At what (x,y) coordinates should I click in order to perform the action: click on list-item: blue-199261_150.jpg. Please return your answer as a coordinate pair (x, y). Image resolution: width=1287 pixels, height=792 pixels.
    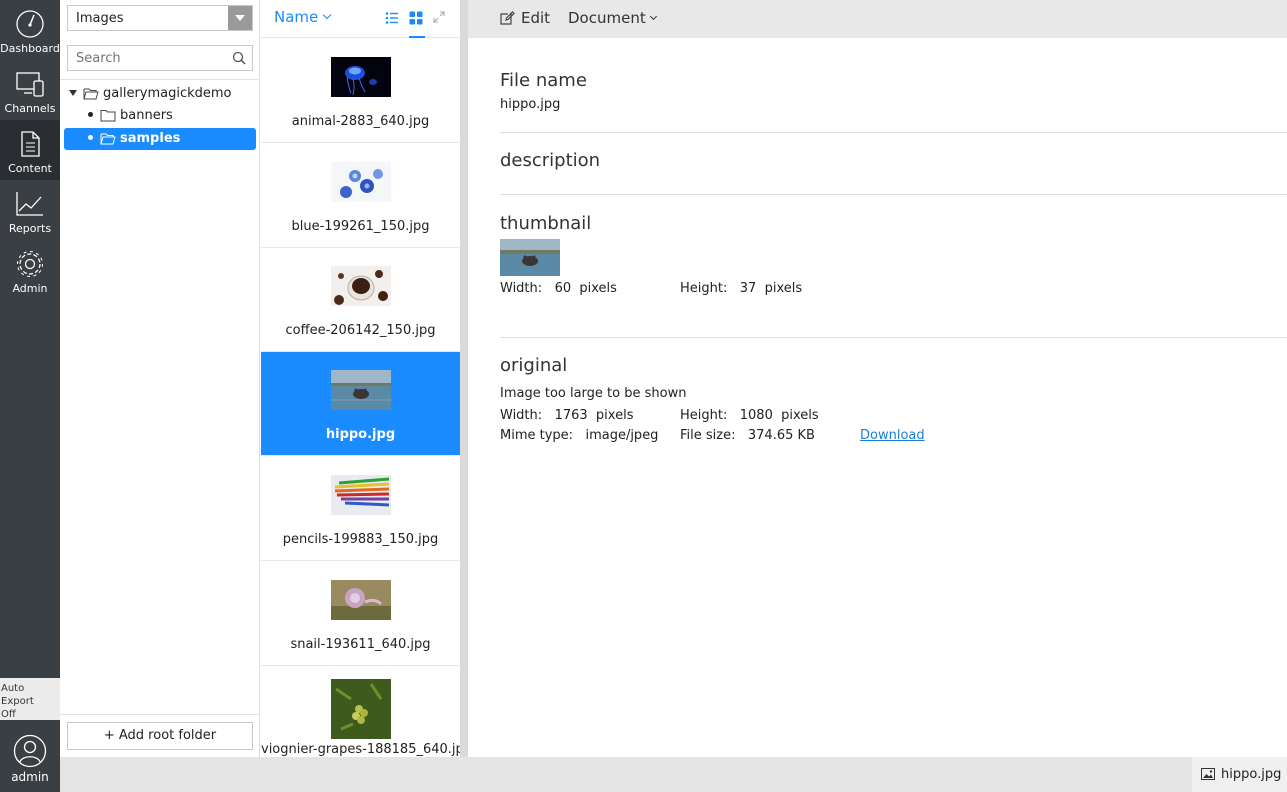
    Looking at the image, I should click on (360, 196).